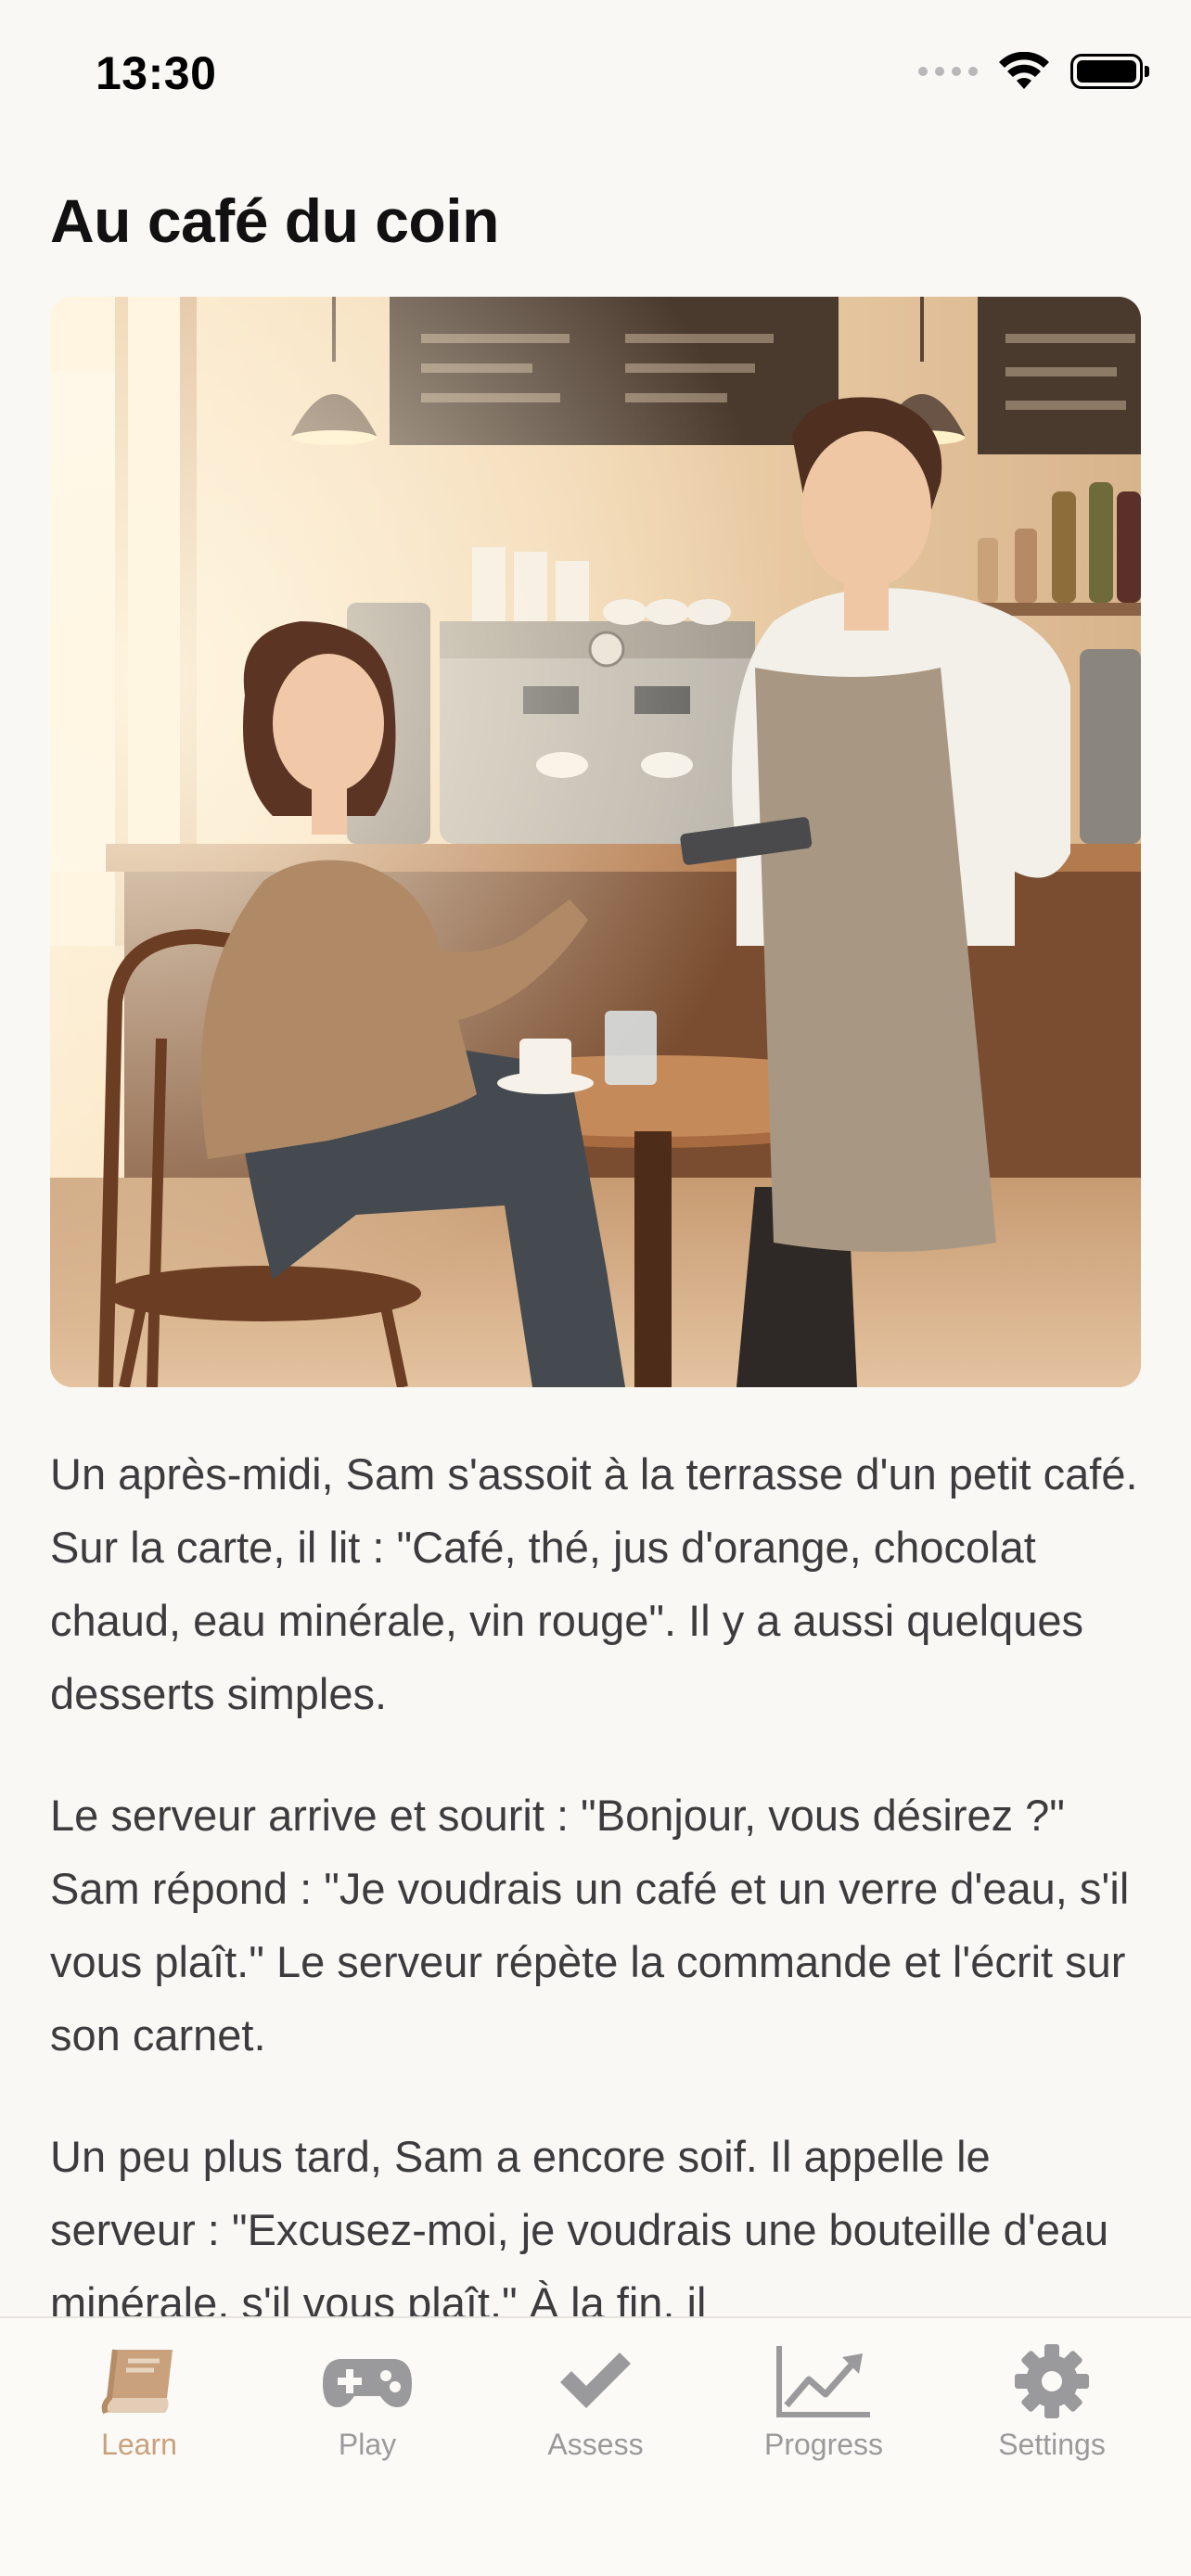  Describe the element at coordinates (156, 73) in the screenshot. I see `status-time: 13:30` at that location.